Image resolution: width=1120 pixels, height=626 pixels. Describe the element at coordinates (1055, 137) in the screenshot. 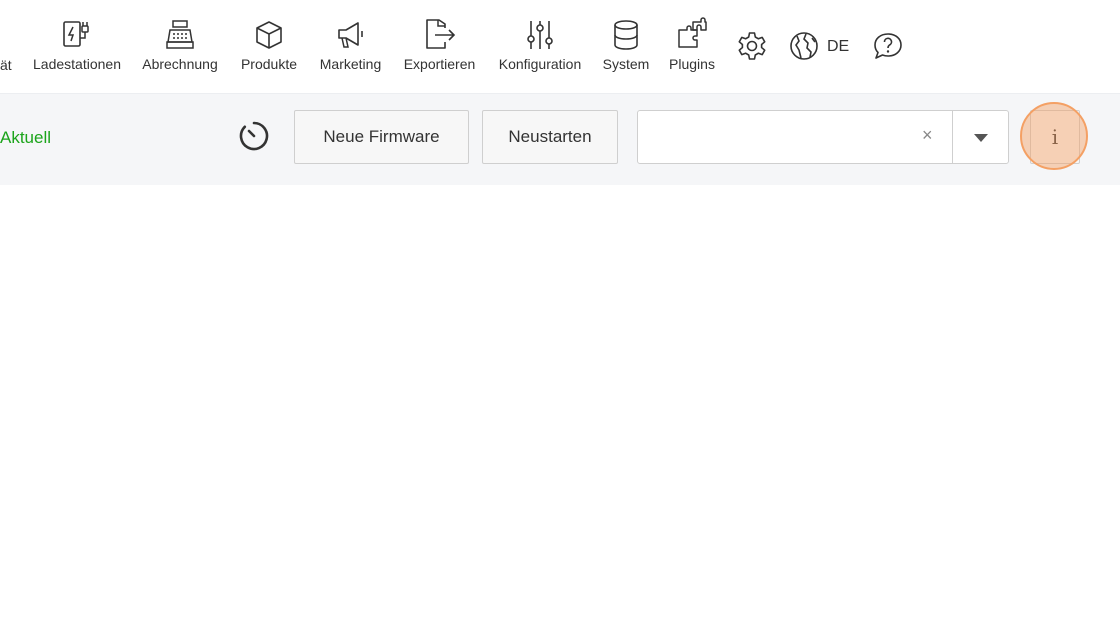

I see `info-button: i` at that location.